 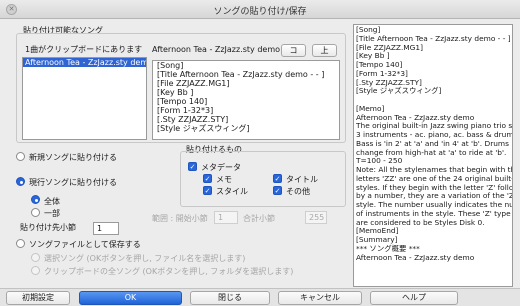 What do you see at coordinates (207, 178) in the screenshot?
I see `memo-checkbox: ✓` at bounding box center [207, 178].